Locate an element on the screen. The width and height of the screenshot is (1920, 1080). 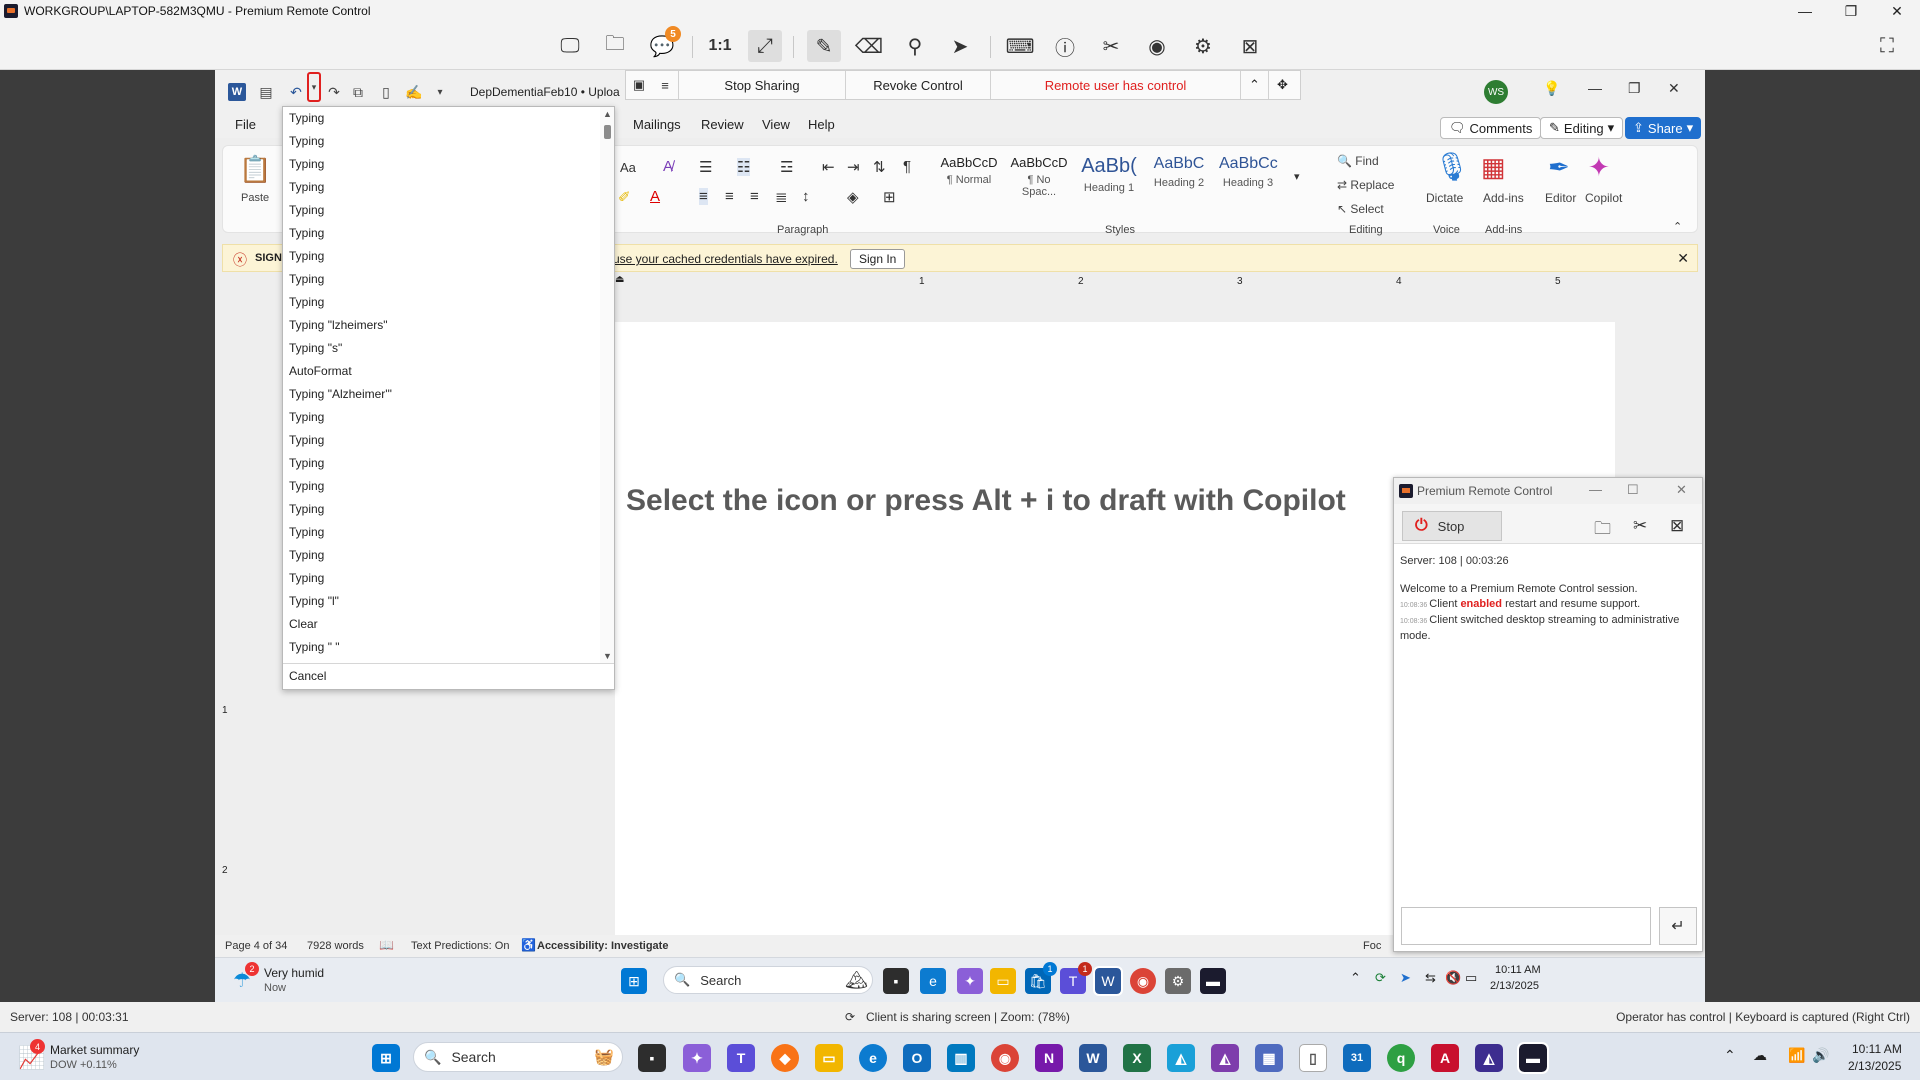
remote-search-box: 🔍 Search 🏔 is located at coordinates (768, 980).